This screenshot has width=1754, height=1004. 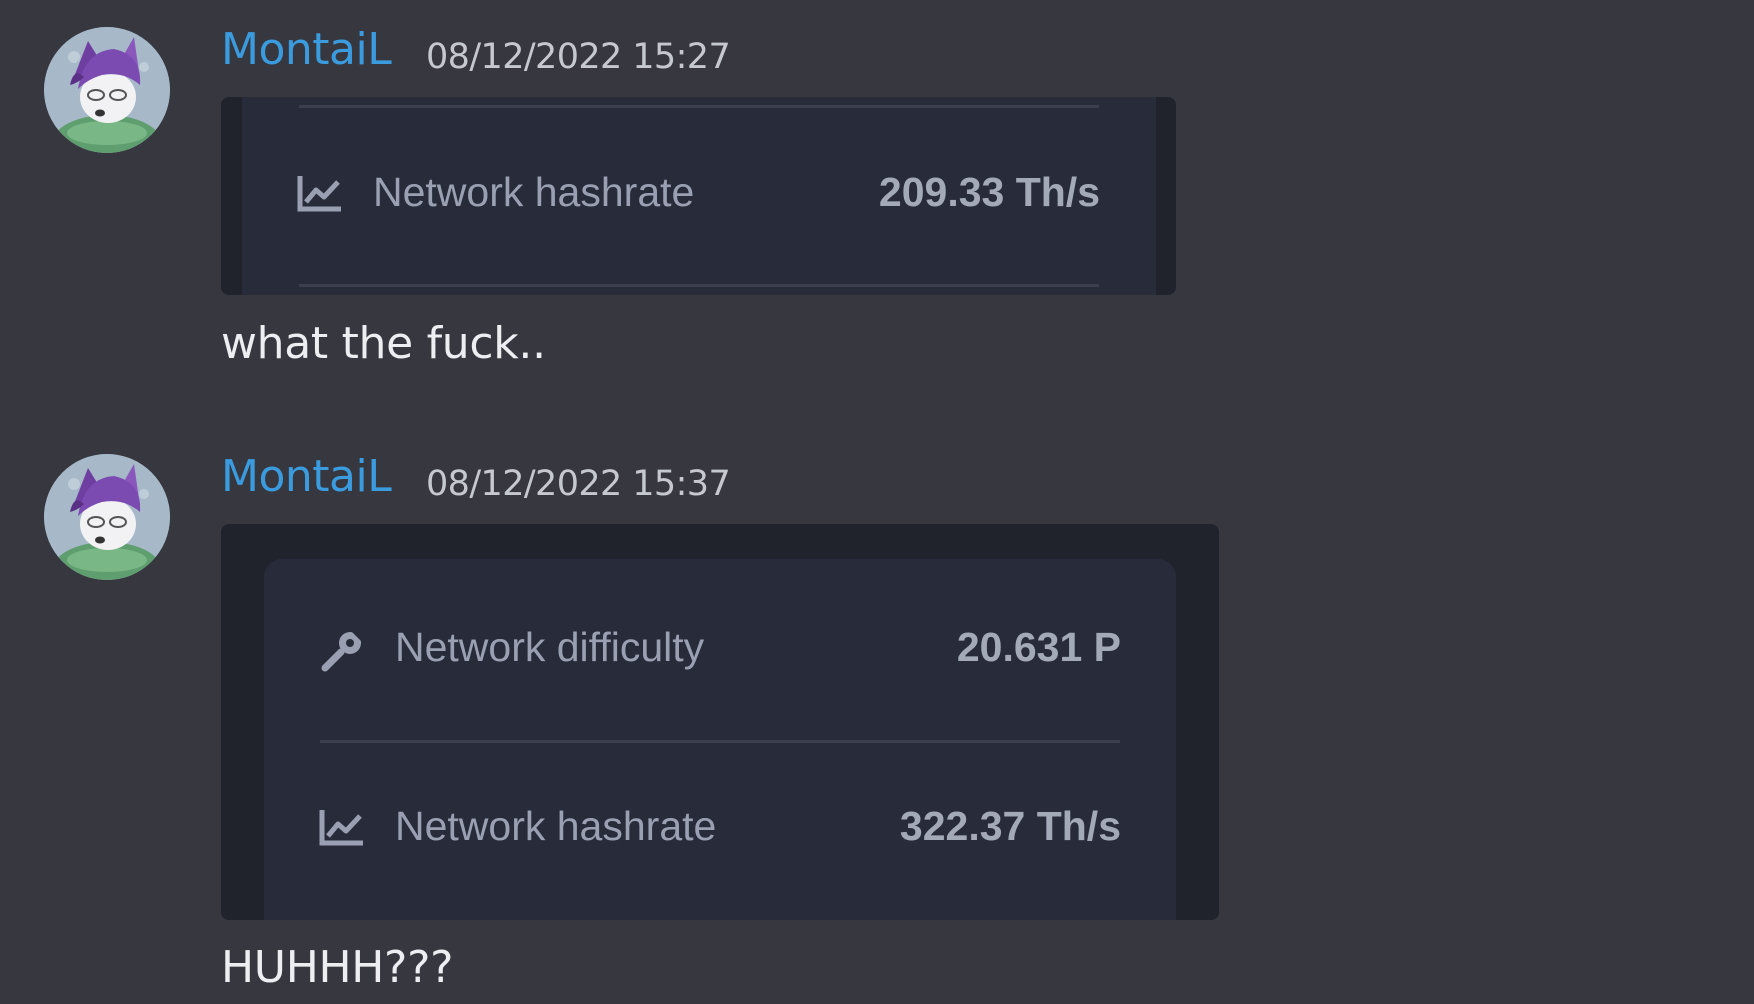 I want to click on wrench-icon, so click(x=342, y=650).